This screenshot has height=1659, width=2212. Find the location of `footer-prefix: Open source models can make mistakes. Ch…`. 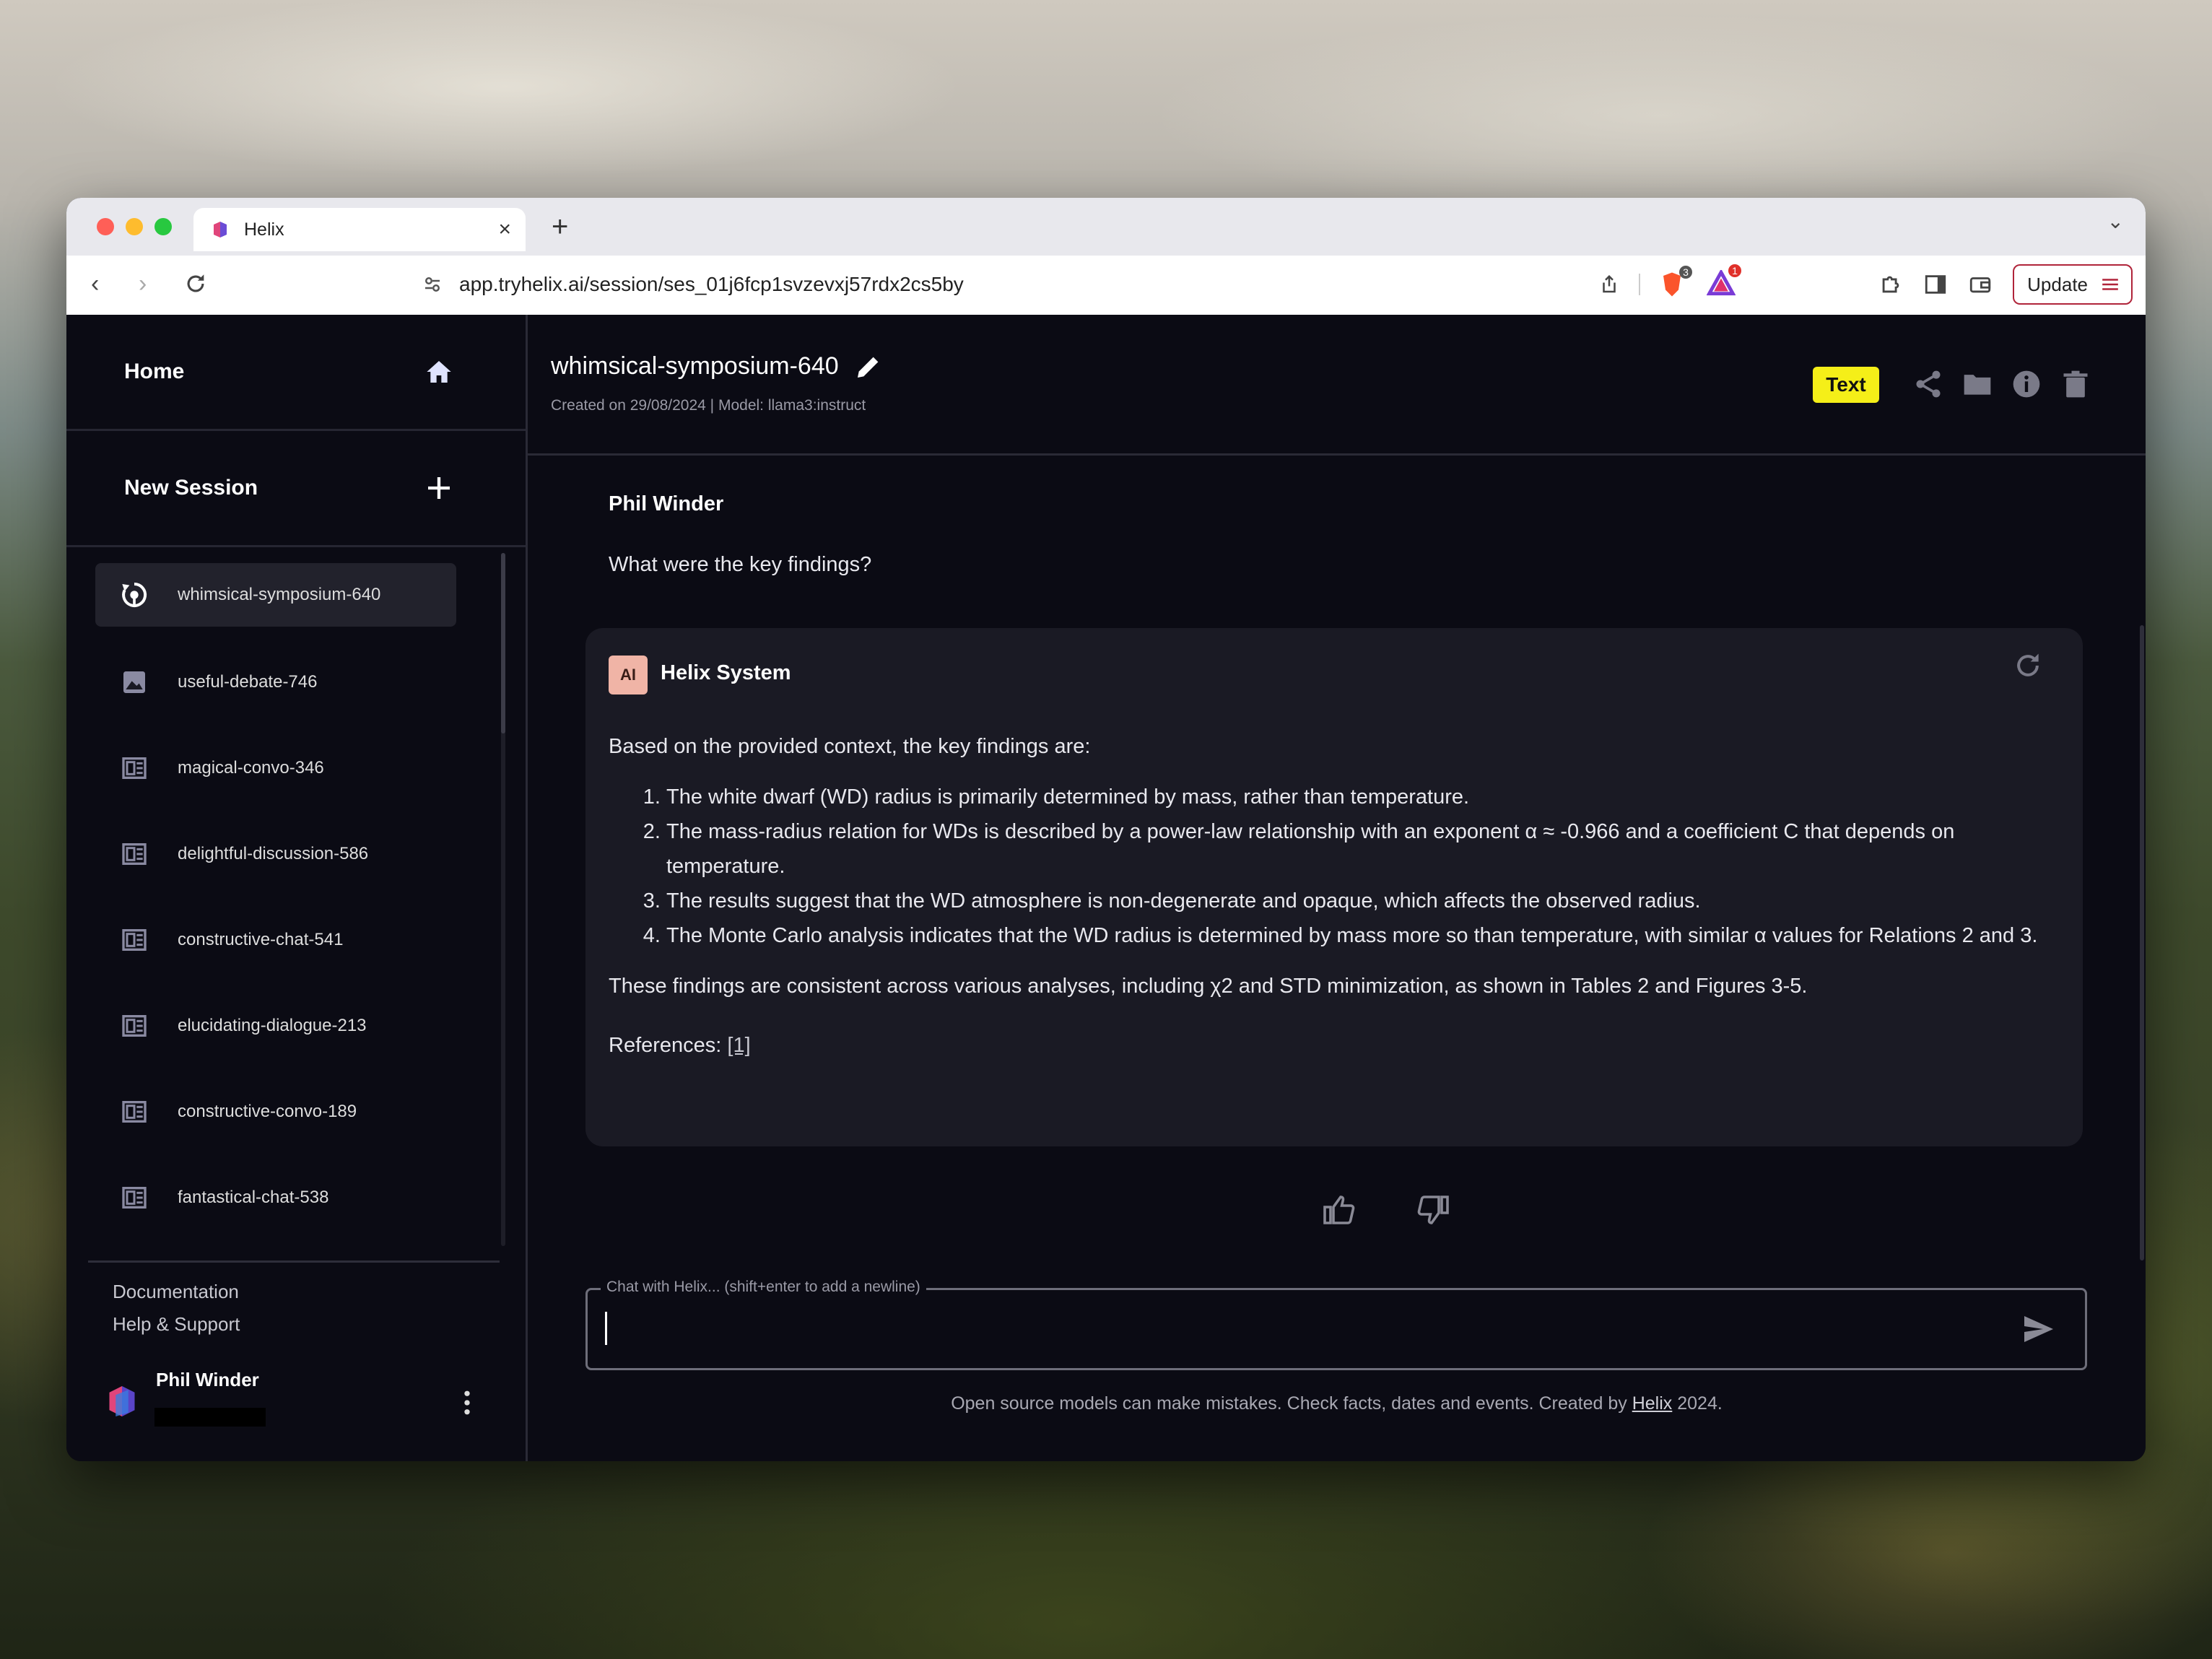

footer-prefix: Open source models can make mistakes. Ch… is located at coordinates (1291, 1403).